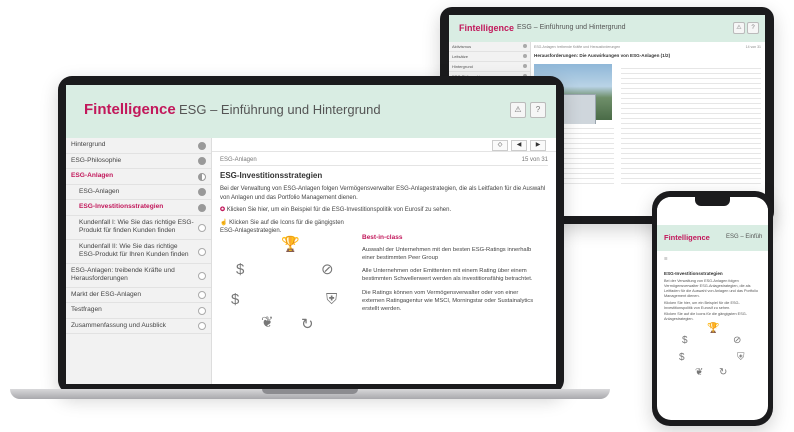  I want to click on sidebar-item-hintergrund: Hintergrund, so click(138, 146).